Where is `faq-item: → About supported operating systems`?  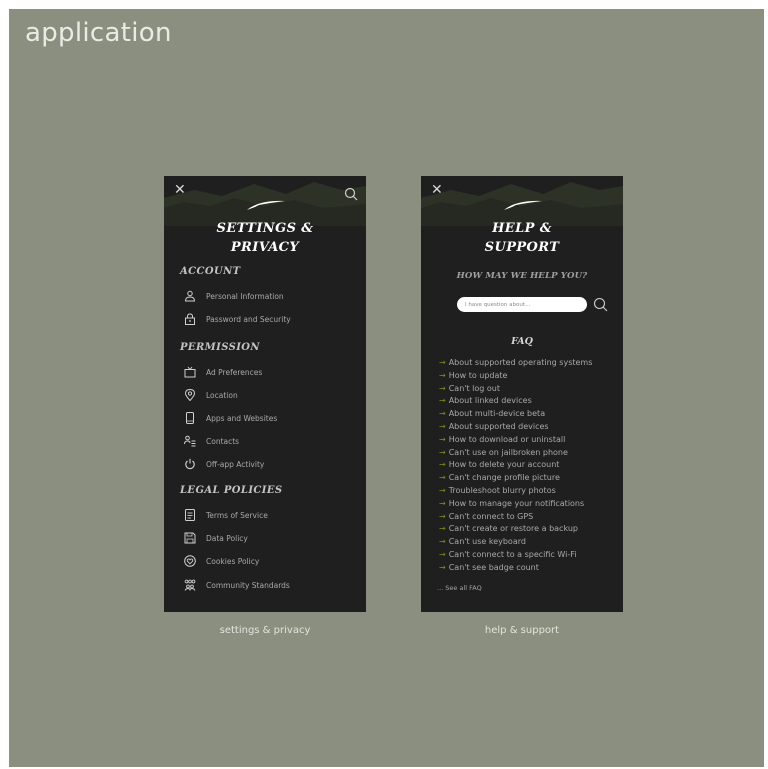 faq-item: → About supported operating systems is located at coordinates (531, 363).